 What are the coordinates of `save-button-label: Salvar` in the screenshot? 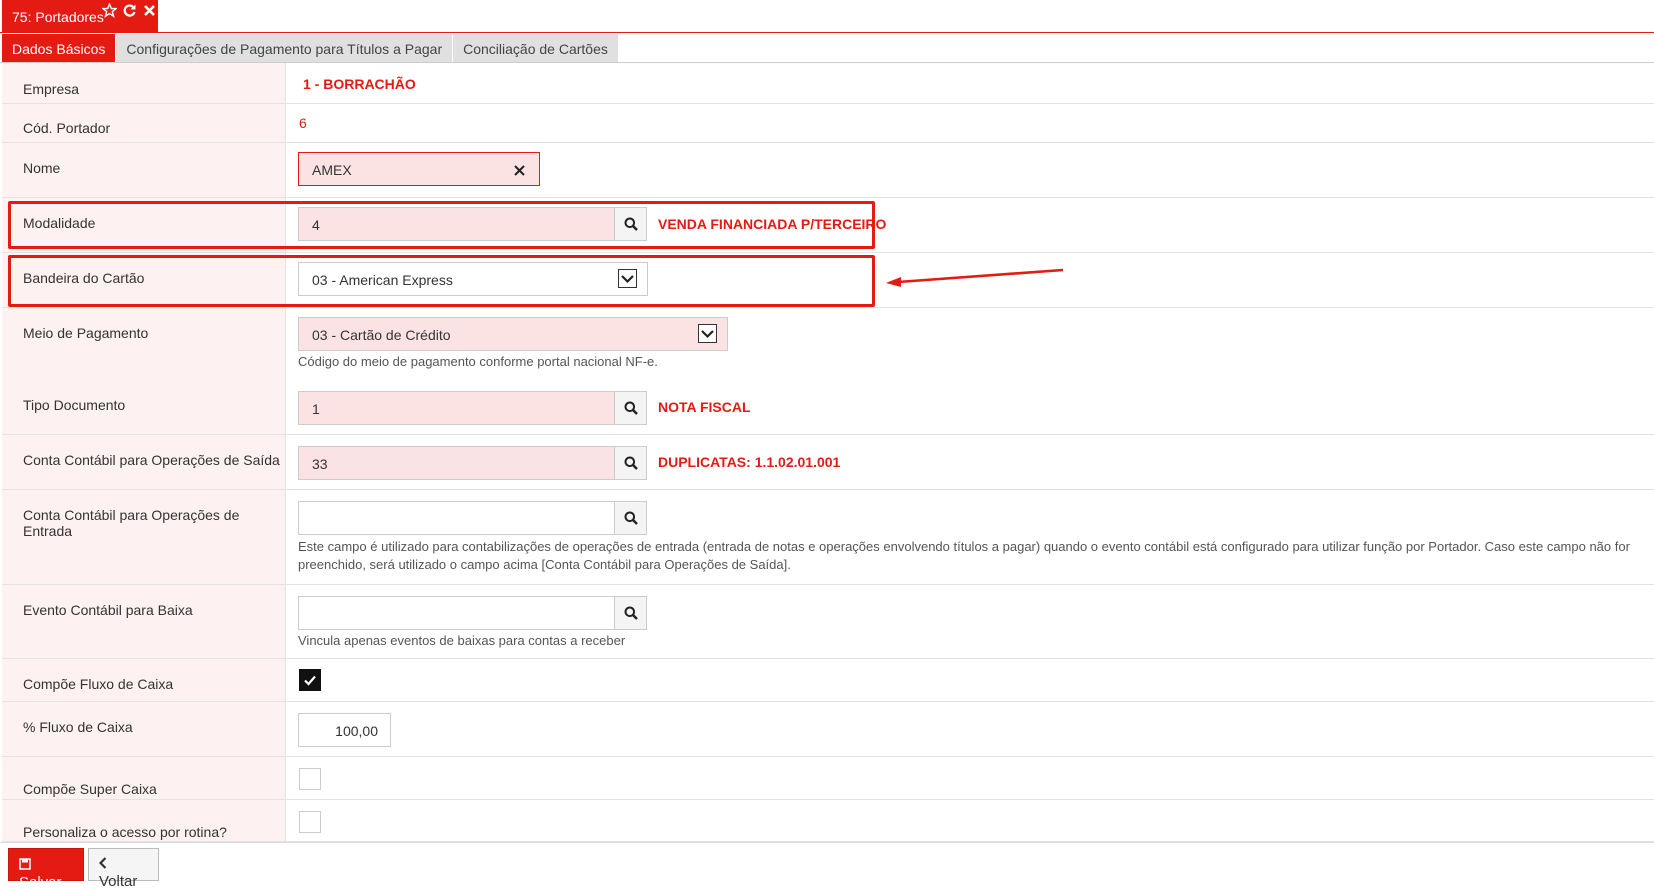 It's located at (40, 882).